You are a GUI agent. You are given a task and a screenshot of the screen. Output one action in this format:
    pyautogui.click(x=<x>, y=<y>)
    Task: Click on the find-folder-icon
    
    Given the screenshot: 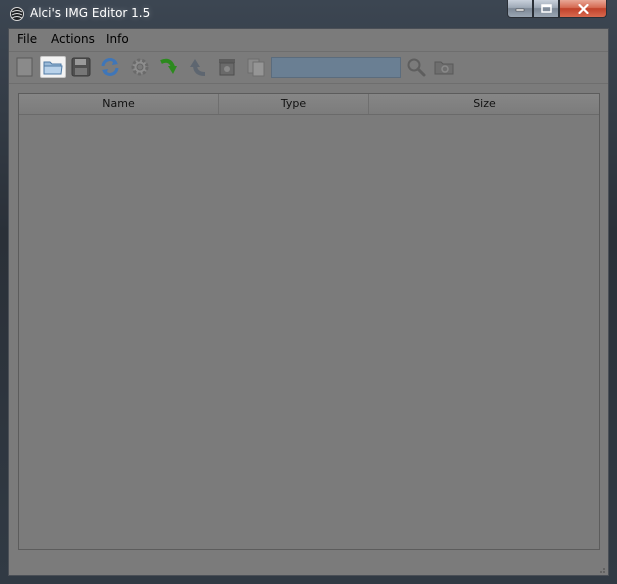 What is the action you would take?
    pyautogui.click(x=444, y=68)
    